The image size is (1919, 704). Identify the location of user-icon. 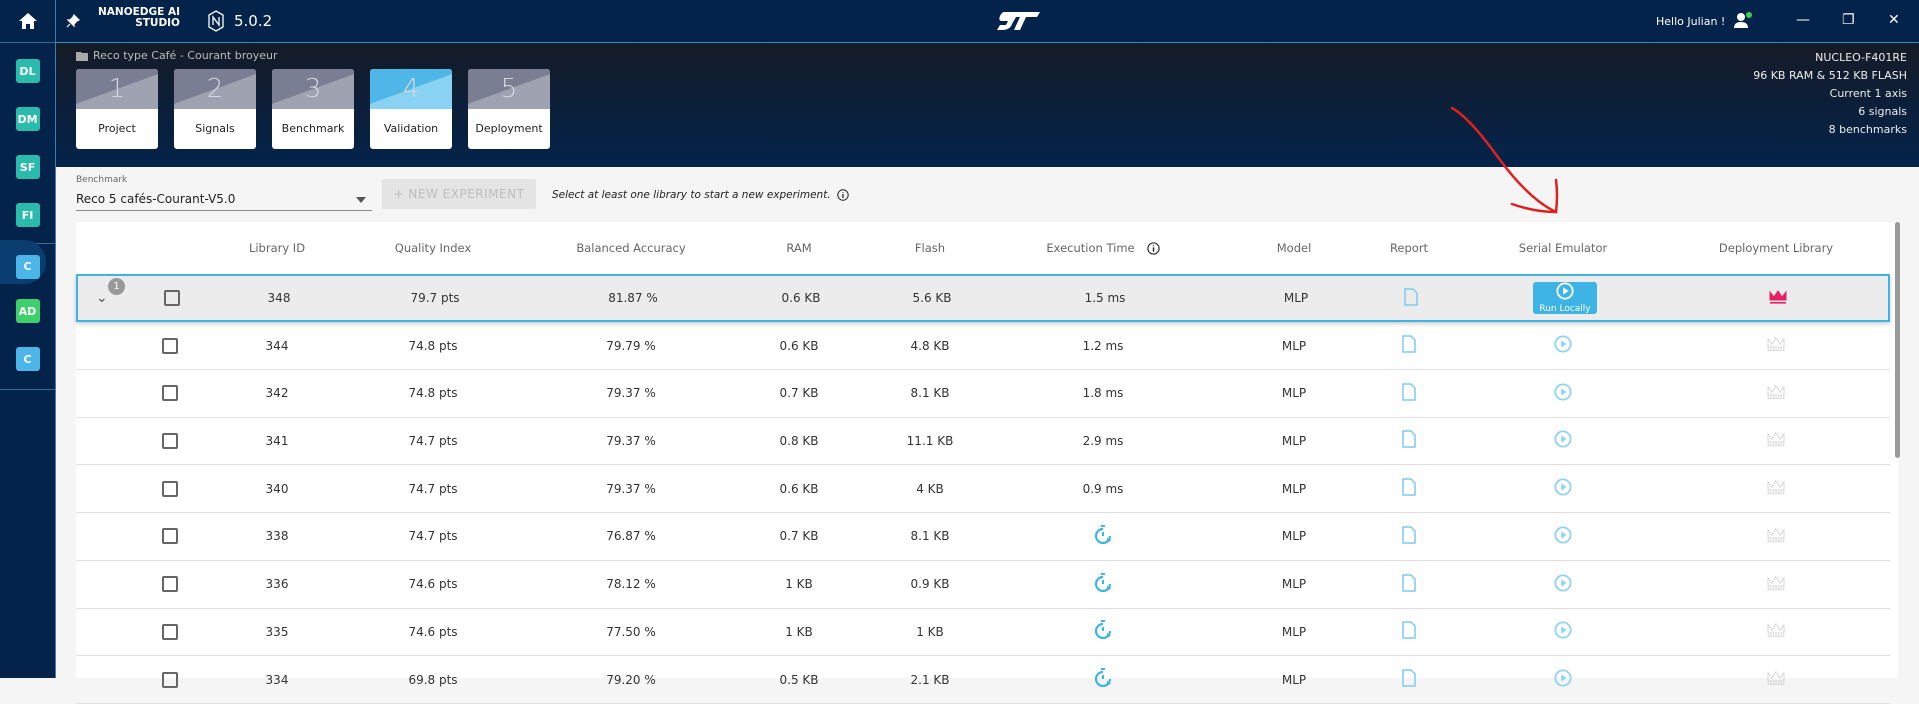
(1744, 22).